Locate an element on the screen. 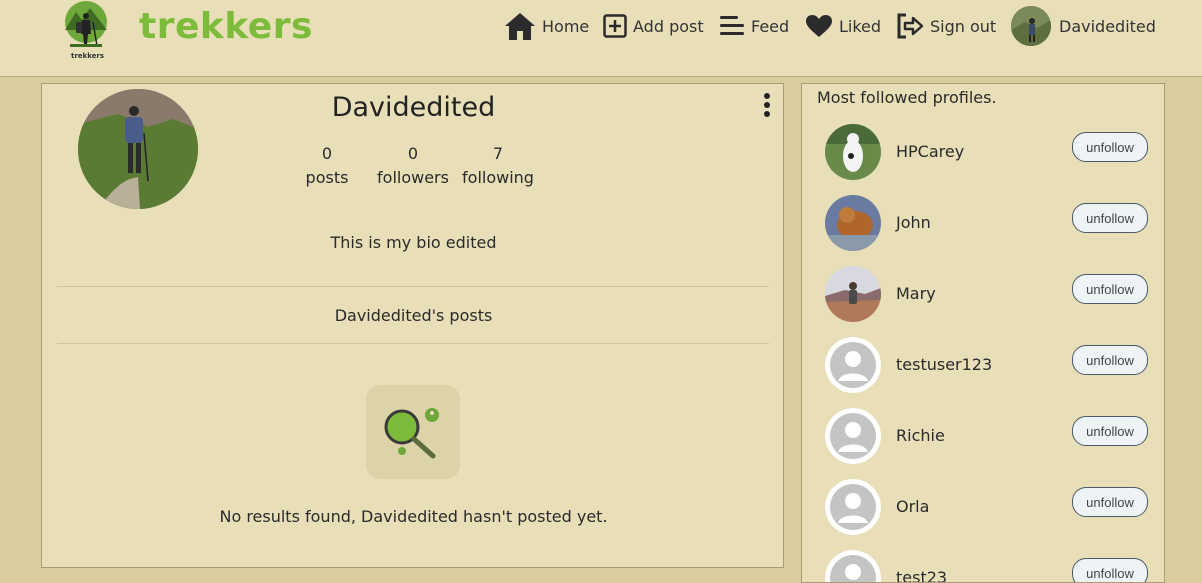 This screenshot has height=583, width=1202. more-options-icon is located at coordinates (767, 105).